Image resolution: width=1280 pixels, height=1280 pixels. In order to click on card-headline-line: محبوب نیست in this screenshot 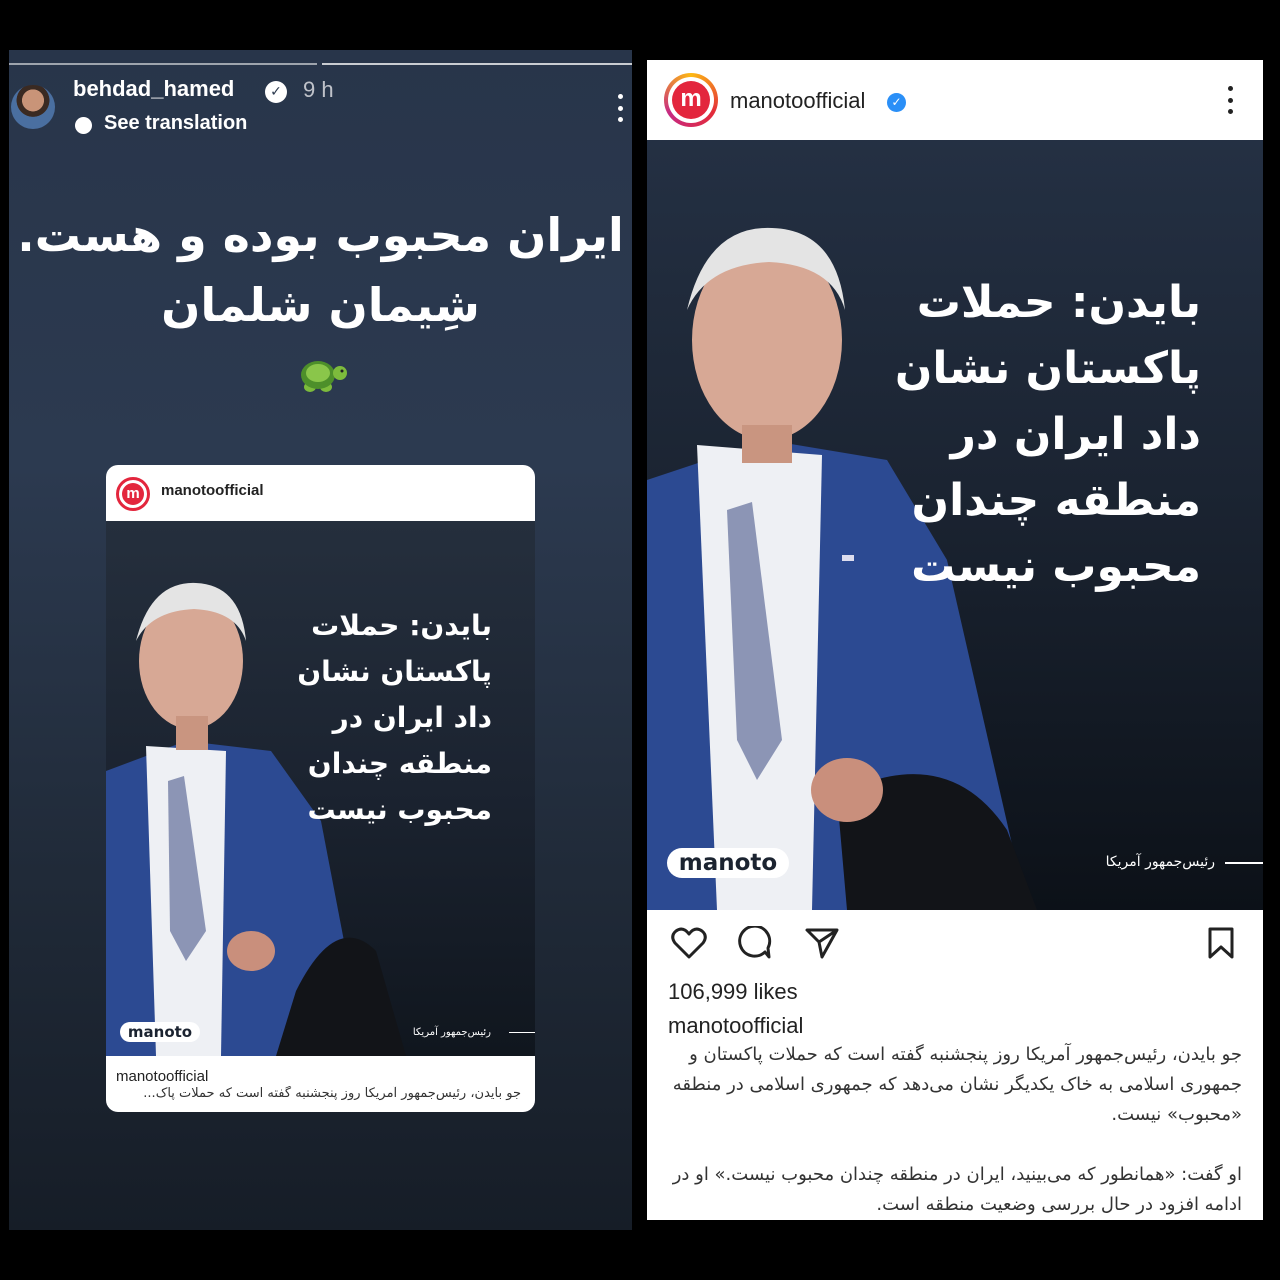, I will do `click(399, 809)`.